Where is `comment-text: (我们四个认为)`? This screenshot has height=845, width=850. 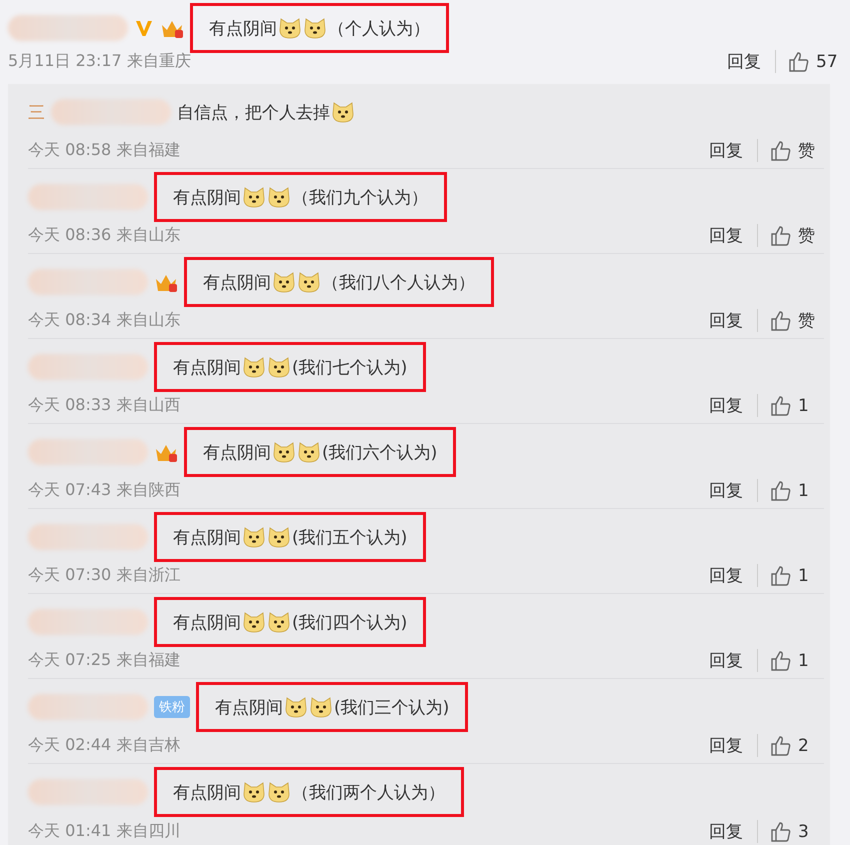 comment-text: (我们四个认为) is located at coordinates (350, 623).